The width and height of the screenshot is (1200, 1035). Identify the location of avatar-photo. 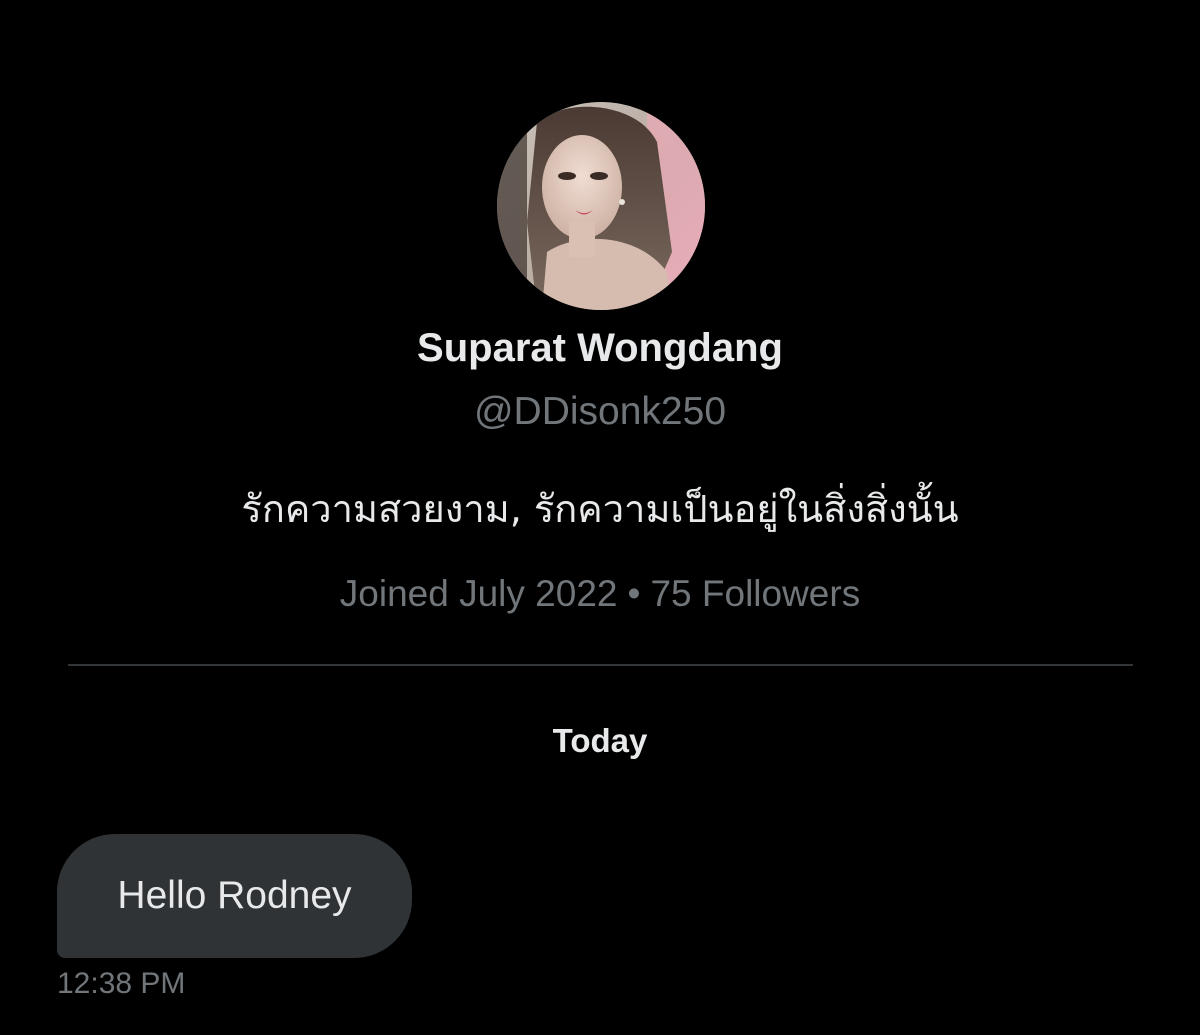
(601, 206).